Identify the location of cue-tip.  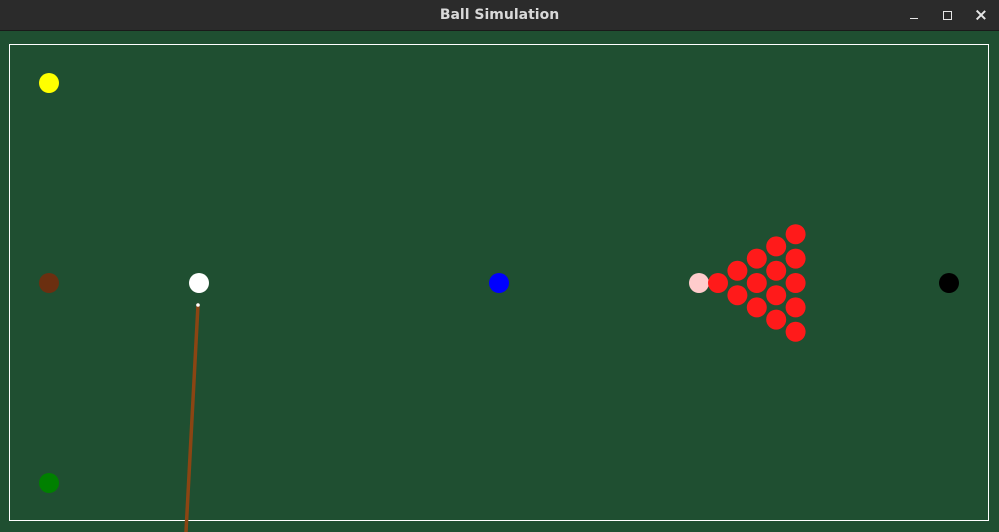
(198, 305).